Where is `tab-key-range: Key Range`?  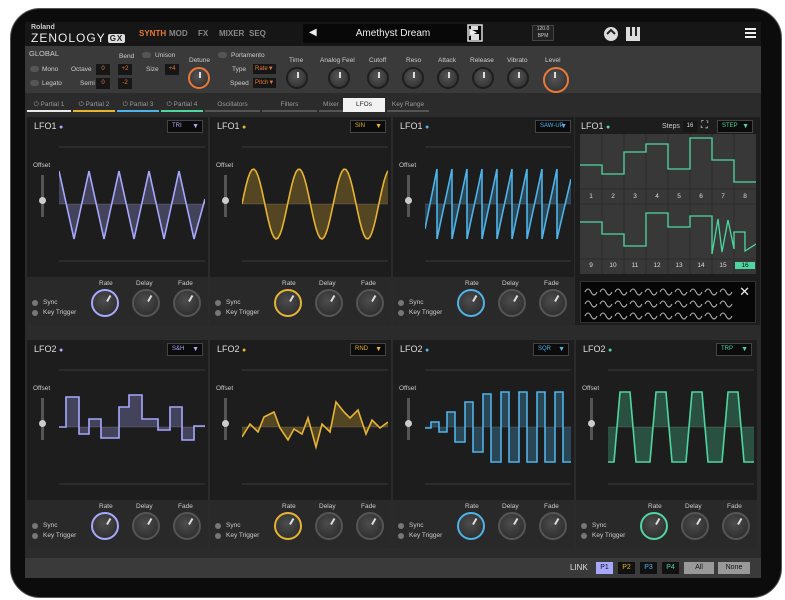
tab-key-range: Key Range is located at coordinates (408, 105).